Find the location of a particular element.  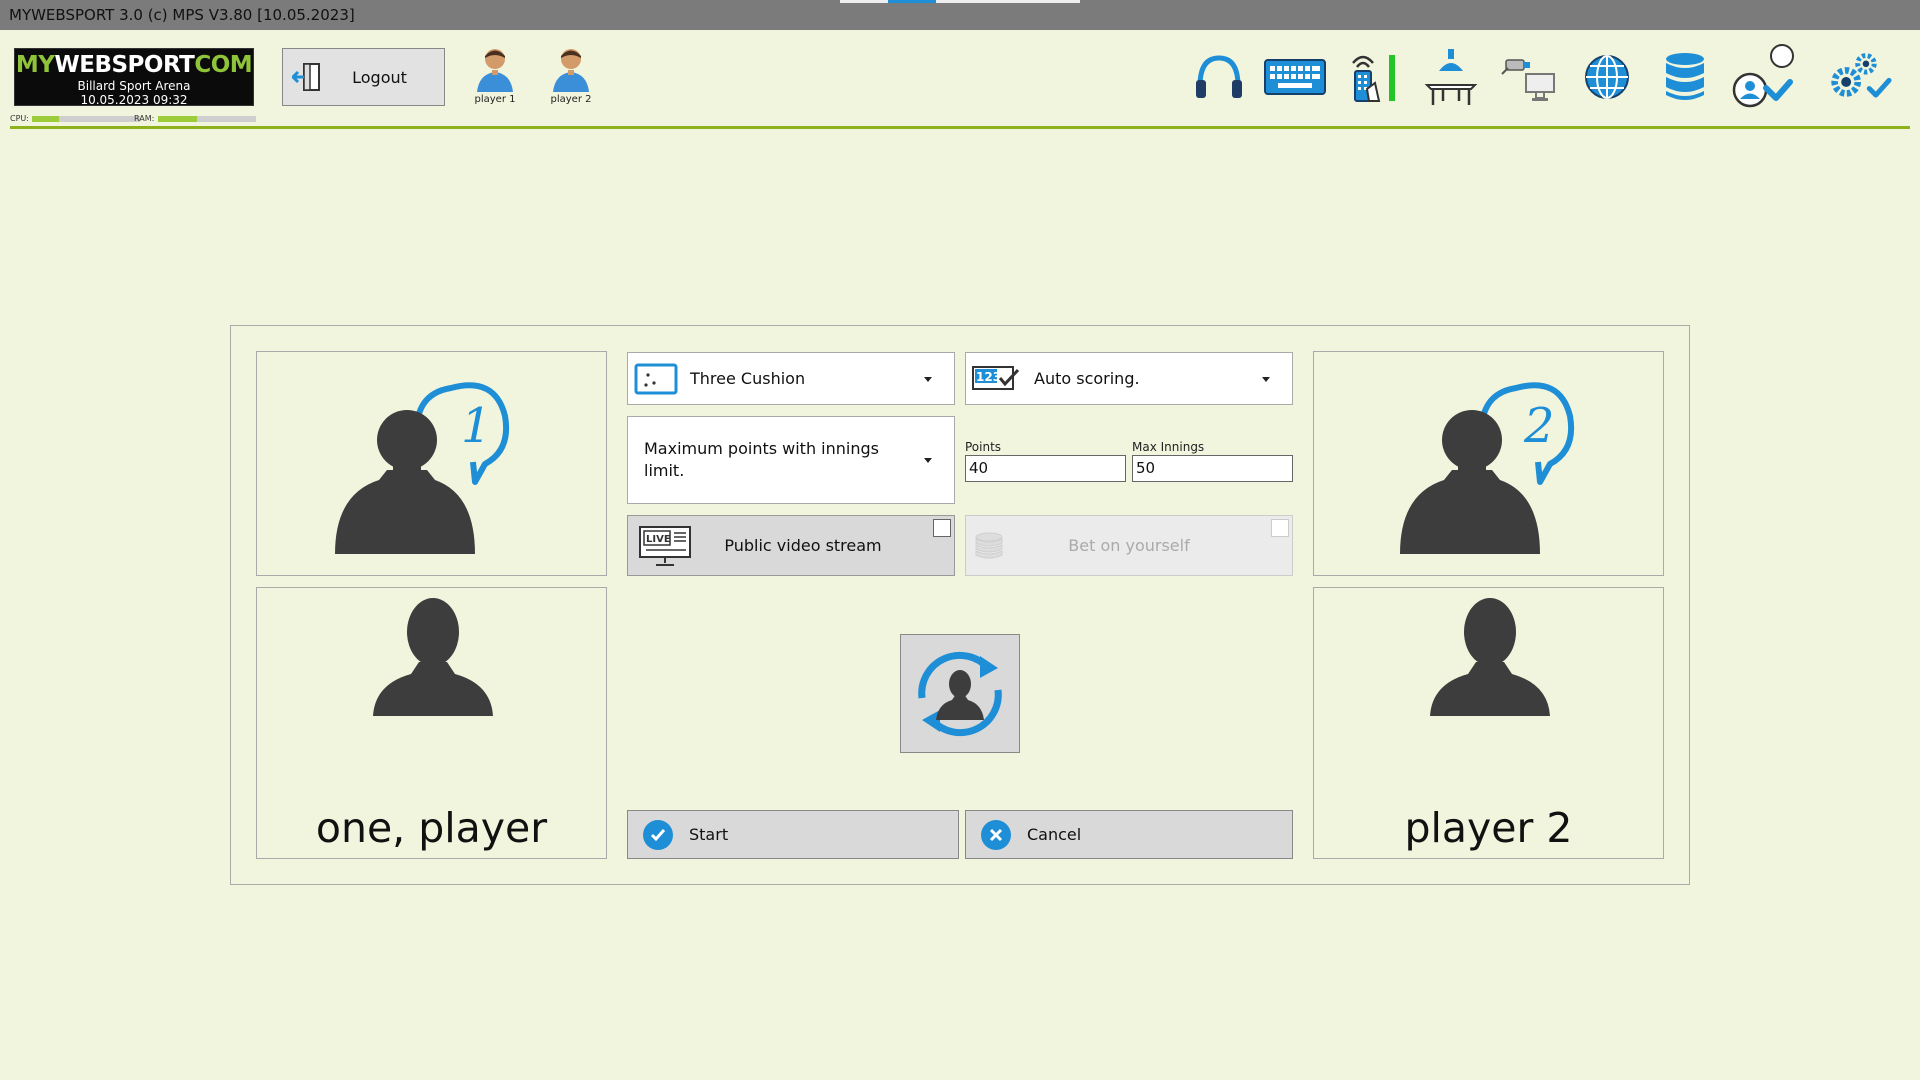

user-check-button is located at coordinates (1763, 77).